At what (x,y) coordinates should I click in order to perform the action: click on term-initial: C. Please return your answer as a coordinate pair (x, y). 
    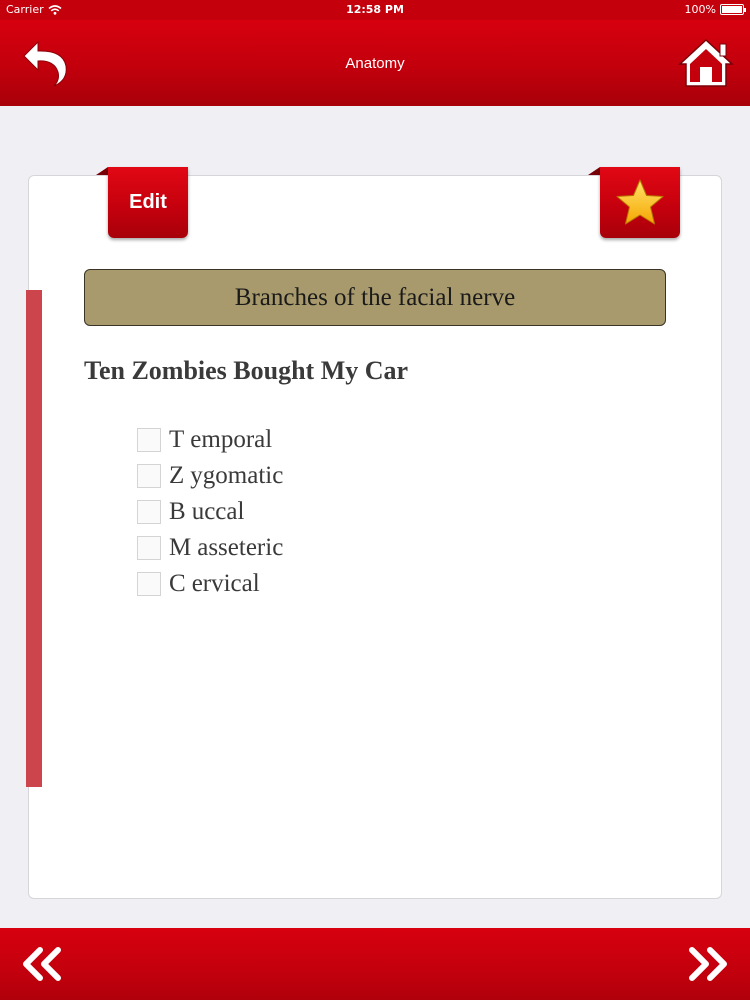
    Looking at the image, I should click on (177, 583).